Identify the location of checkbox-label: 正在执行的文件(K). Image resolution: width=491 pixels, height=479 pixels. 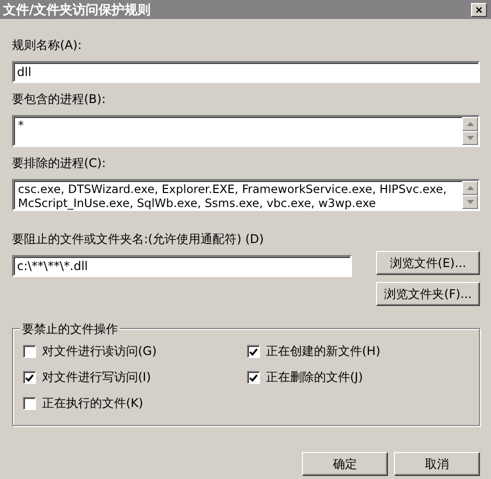
(93, 403).